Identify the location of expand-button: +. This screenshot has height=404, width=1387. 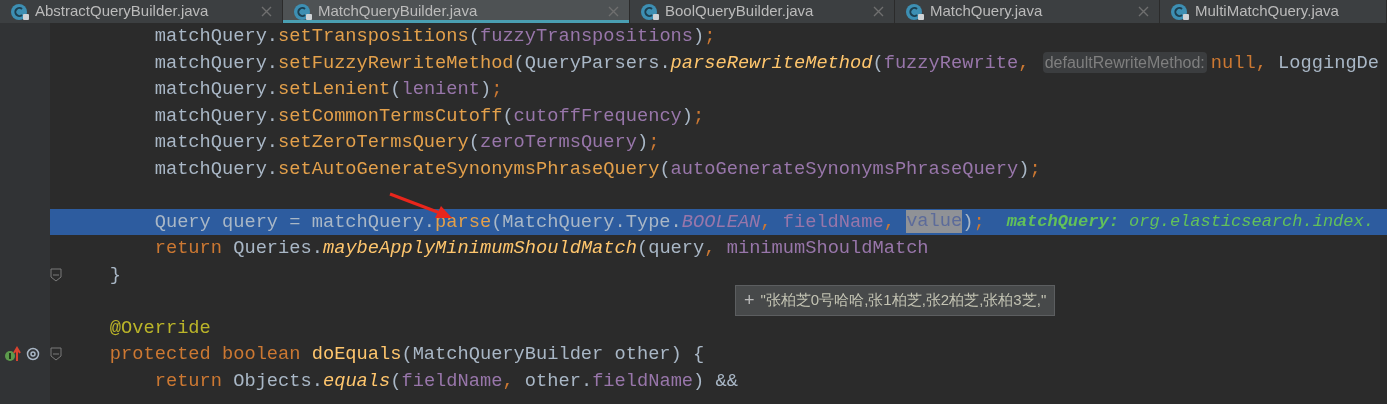
(749, 300).